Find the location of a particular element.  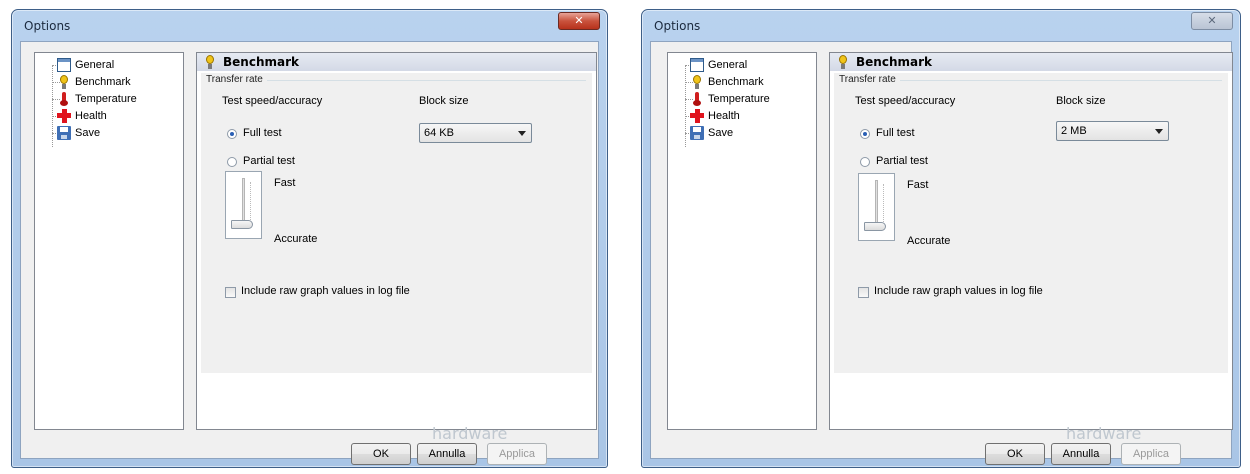

block-size-dropdown: 64 KB is located at coordinates (475, 133).